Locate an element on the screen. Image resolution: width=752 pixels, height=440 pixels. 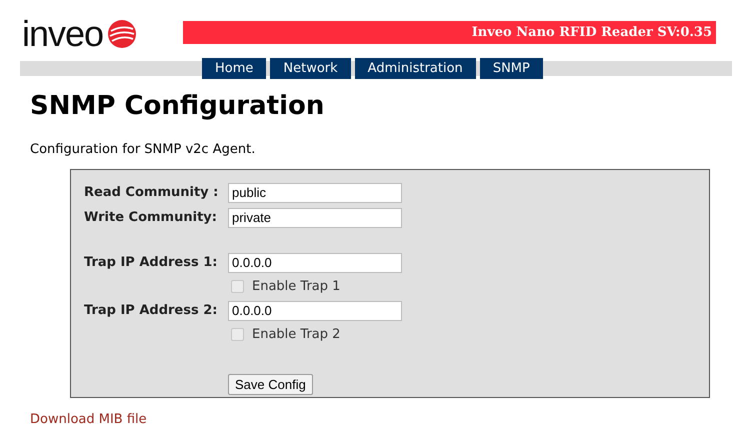
save-button: Save Config is located at coordinates (270, 384).